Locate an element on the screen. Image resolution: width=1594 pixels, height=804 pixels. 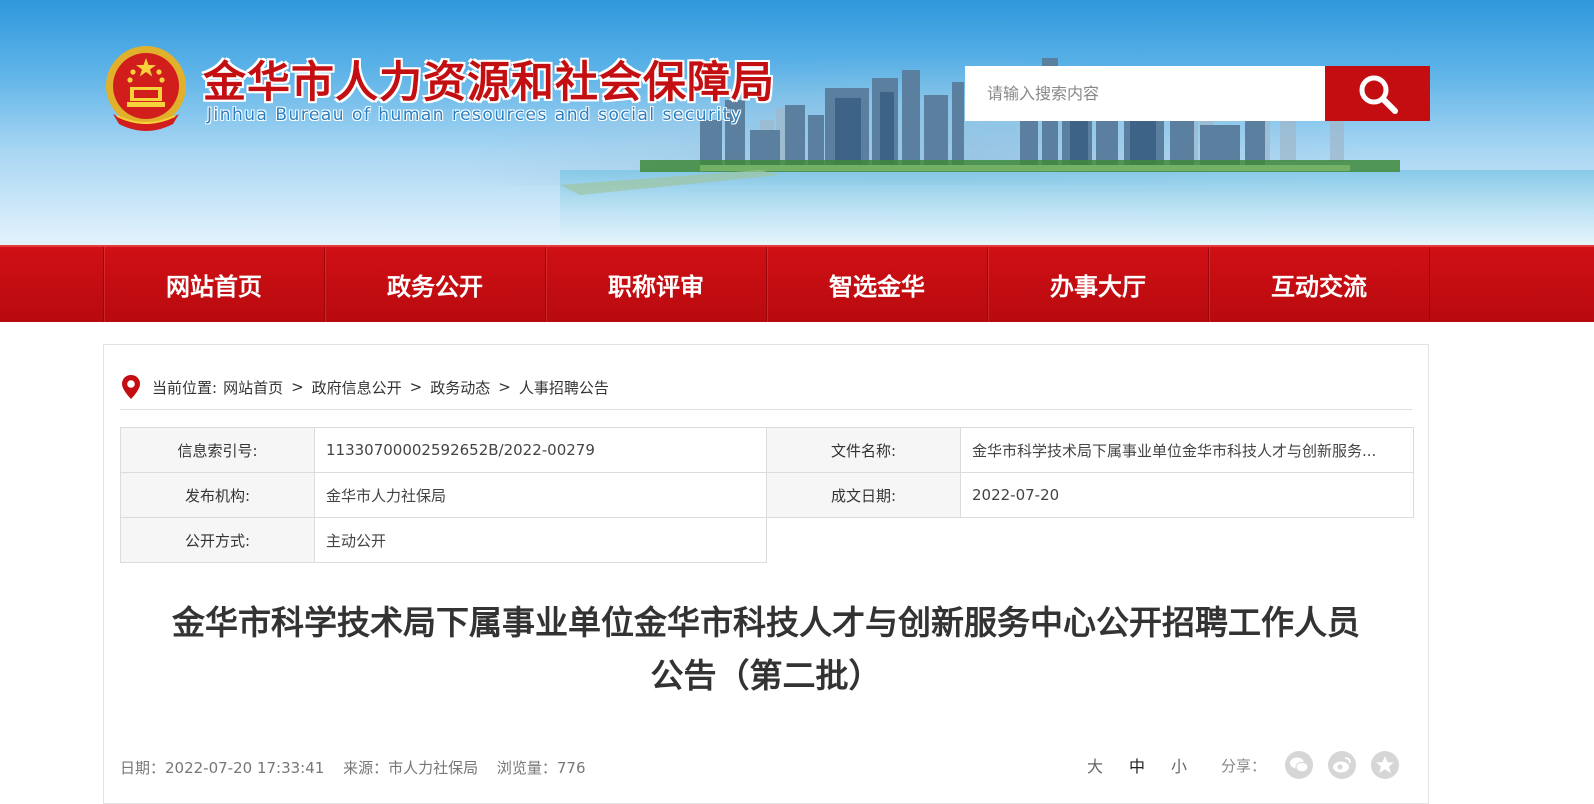
article-tools: 大 中 小 分享： is located at coordinates (1230, 765).